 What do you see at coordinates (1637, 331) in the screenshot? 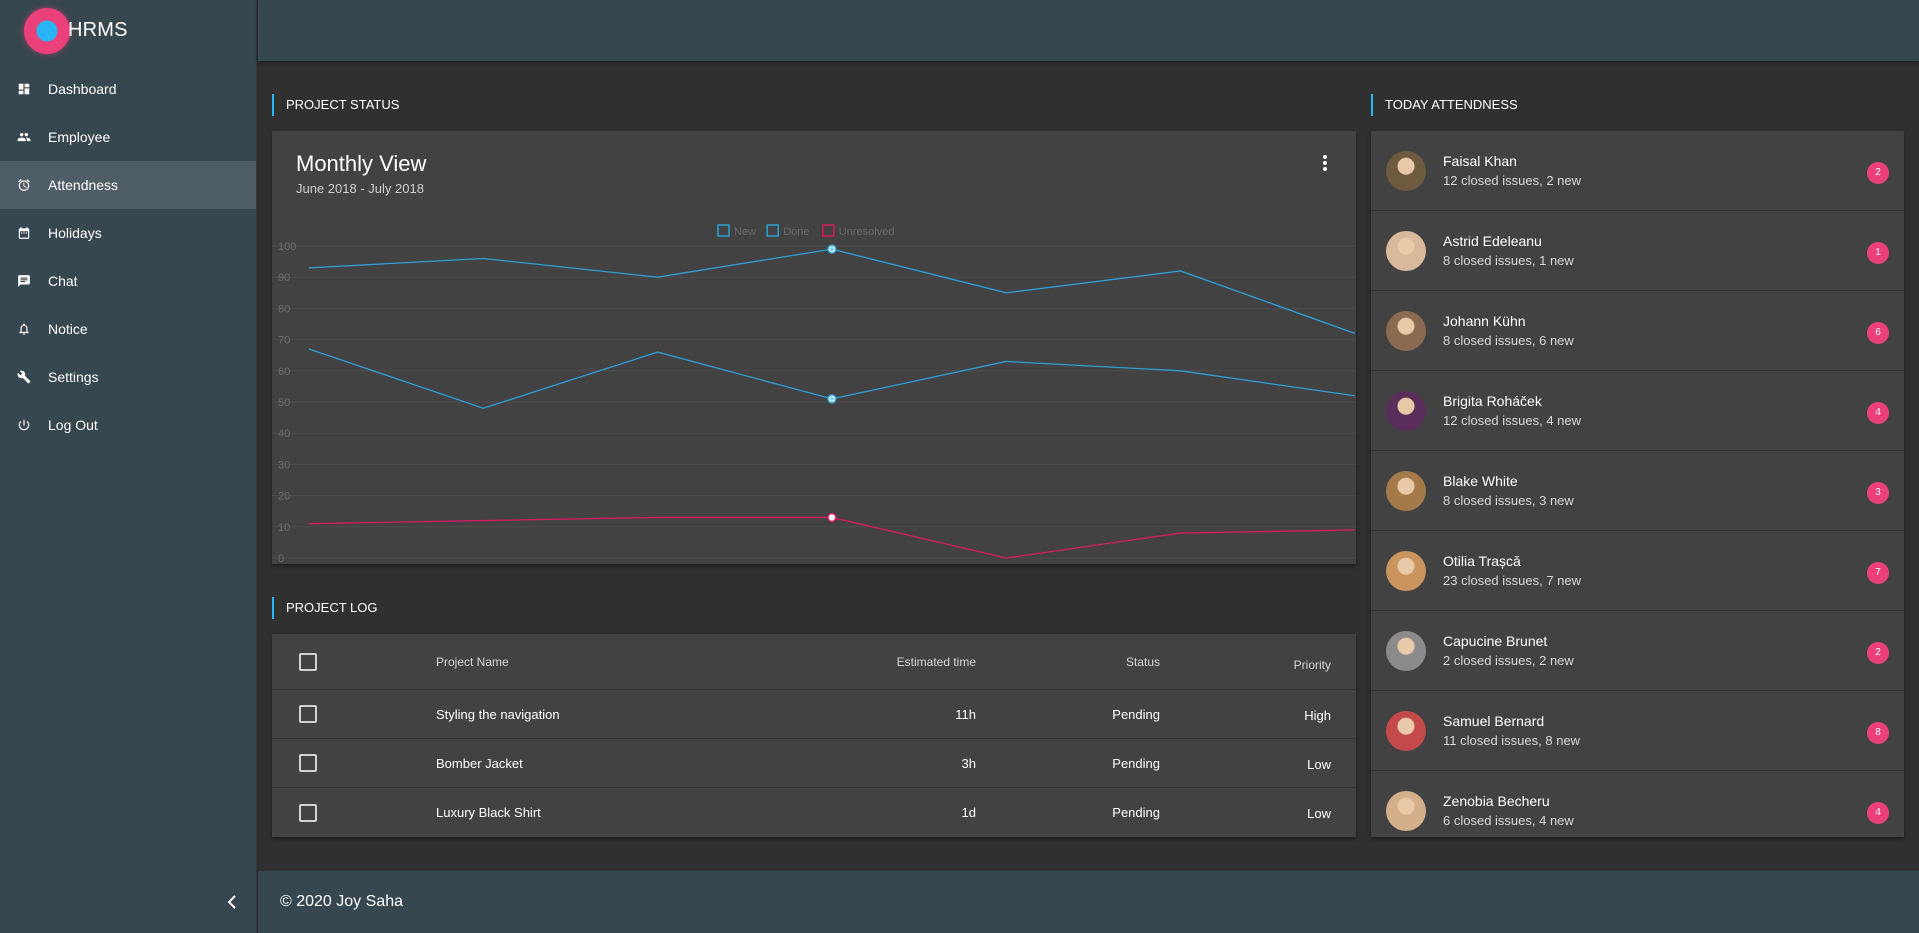
I see `attendance-list-item: Johann Kühn 8 closed issues, 6 new 6` at bounding box center [1637, 331].